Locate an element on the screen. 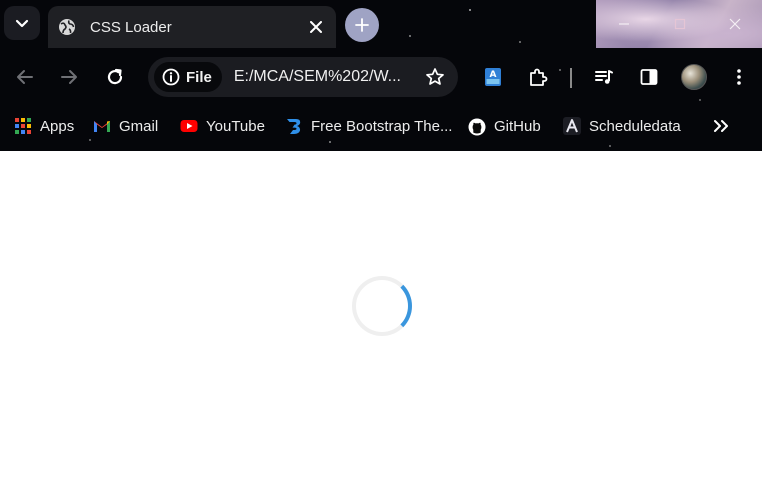  bookmark-scheduledata: Scheduledata is located at coordinates (622, 126).